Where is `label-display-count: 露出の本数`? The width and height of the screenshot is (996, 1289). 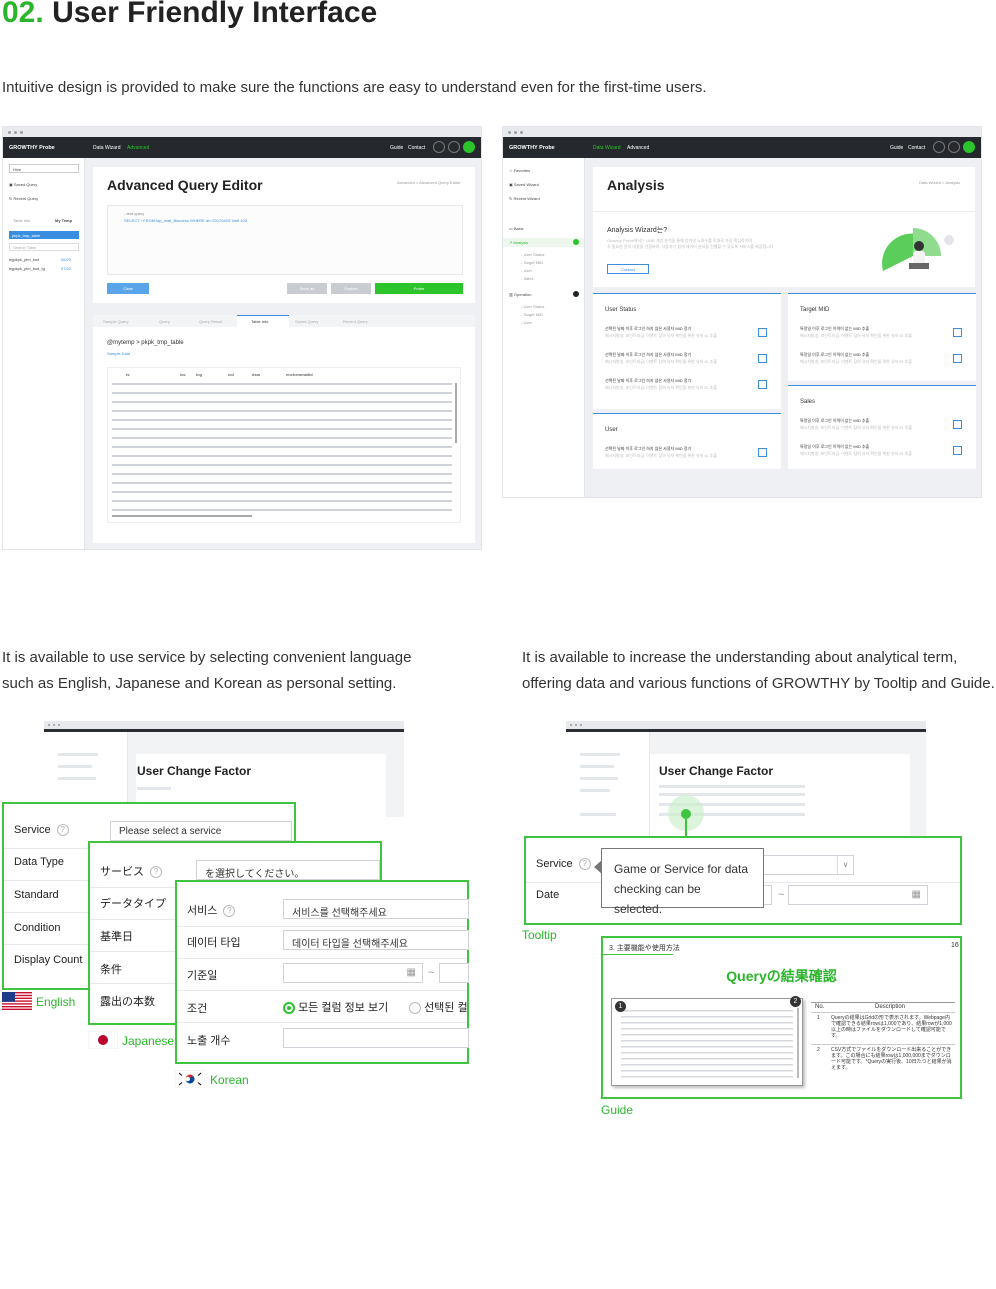
label-display-count: 露出の本数 is located at coordinates (127, 1002).